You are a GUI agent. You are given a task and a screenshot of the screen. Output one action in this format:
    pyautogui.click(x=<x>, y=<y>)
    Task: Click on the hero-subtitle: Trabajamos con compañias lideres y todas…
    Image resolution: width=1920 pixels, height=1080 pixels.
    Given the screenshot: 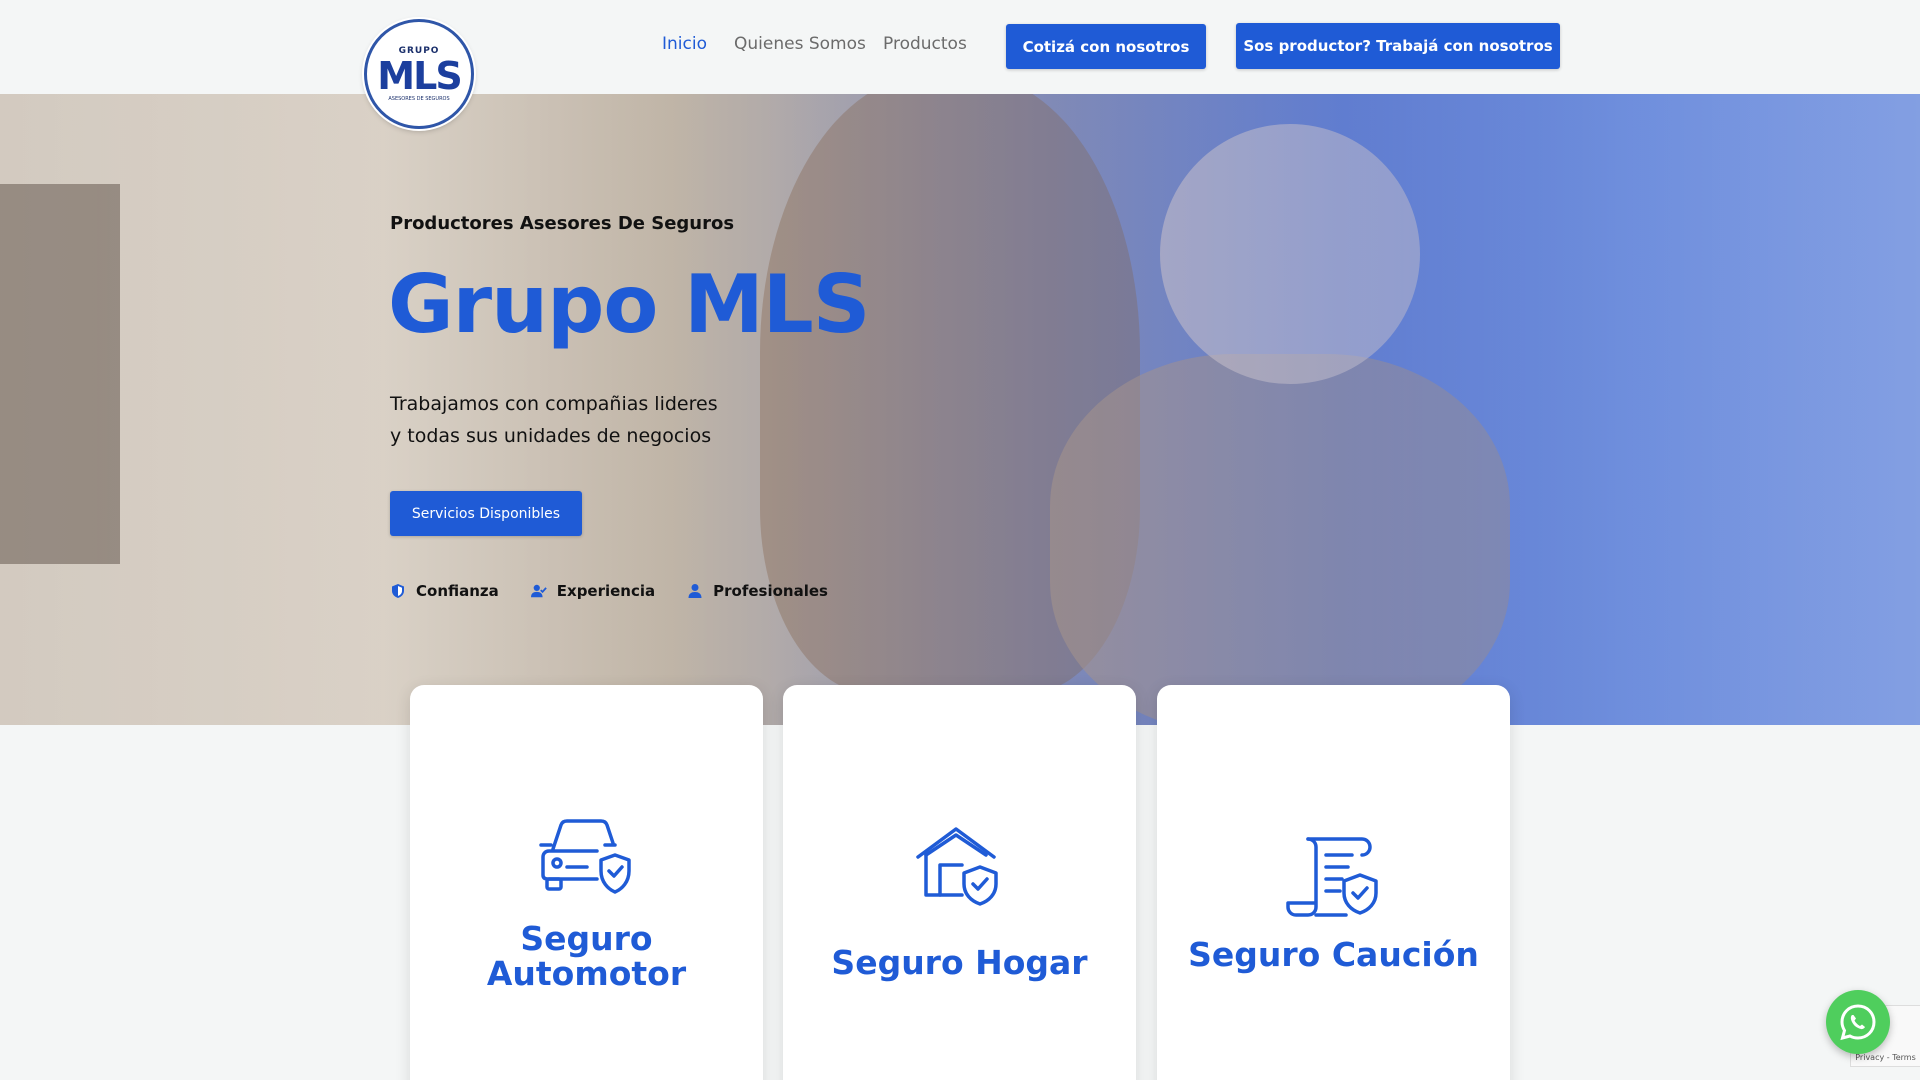 What is the action you would take?
    pyautogui.click(x=554, y=420)
    